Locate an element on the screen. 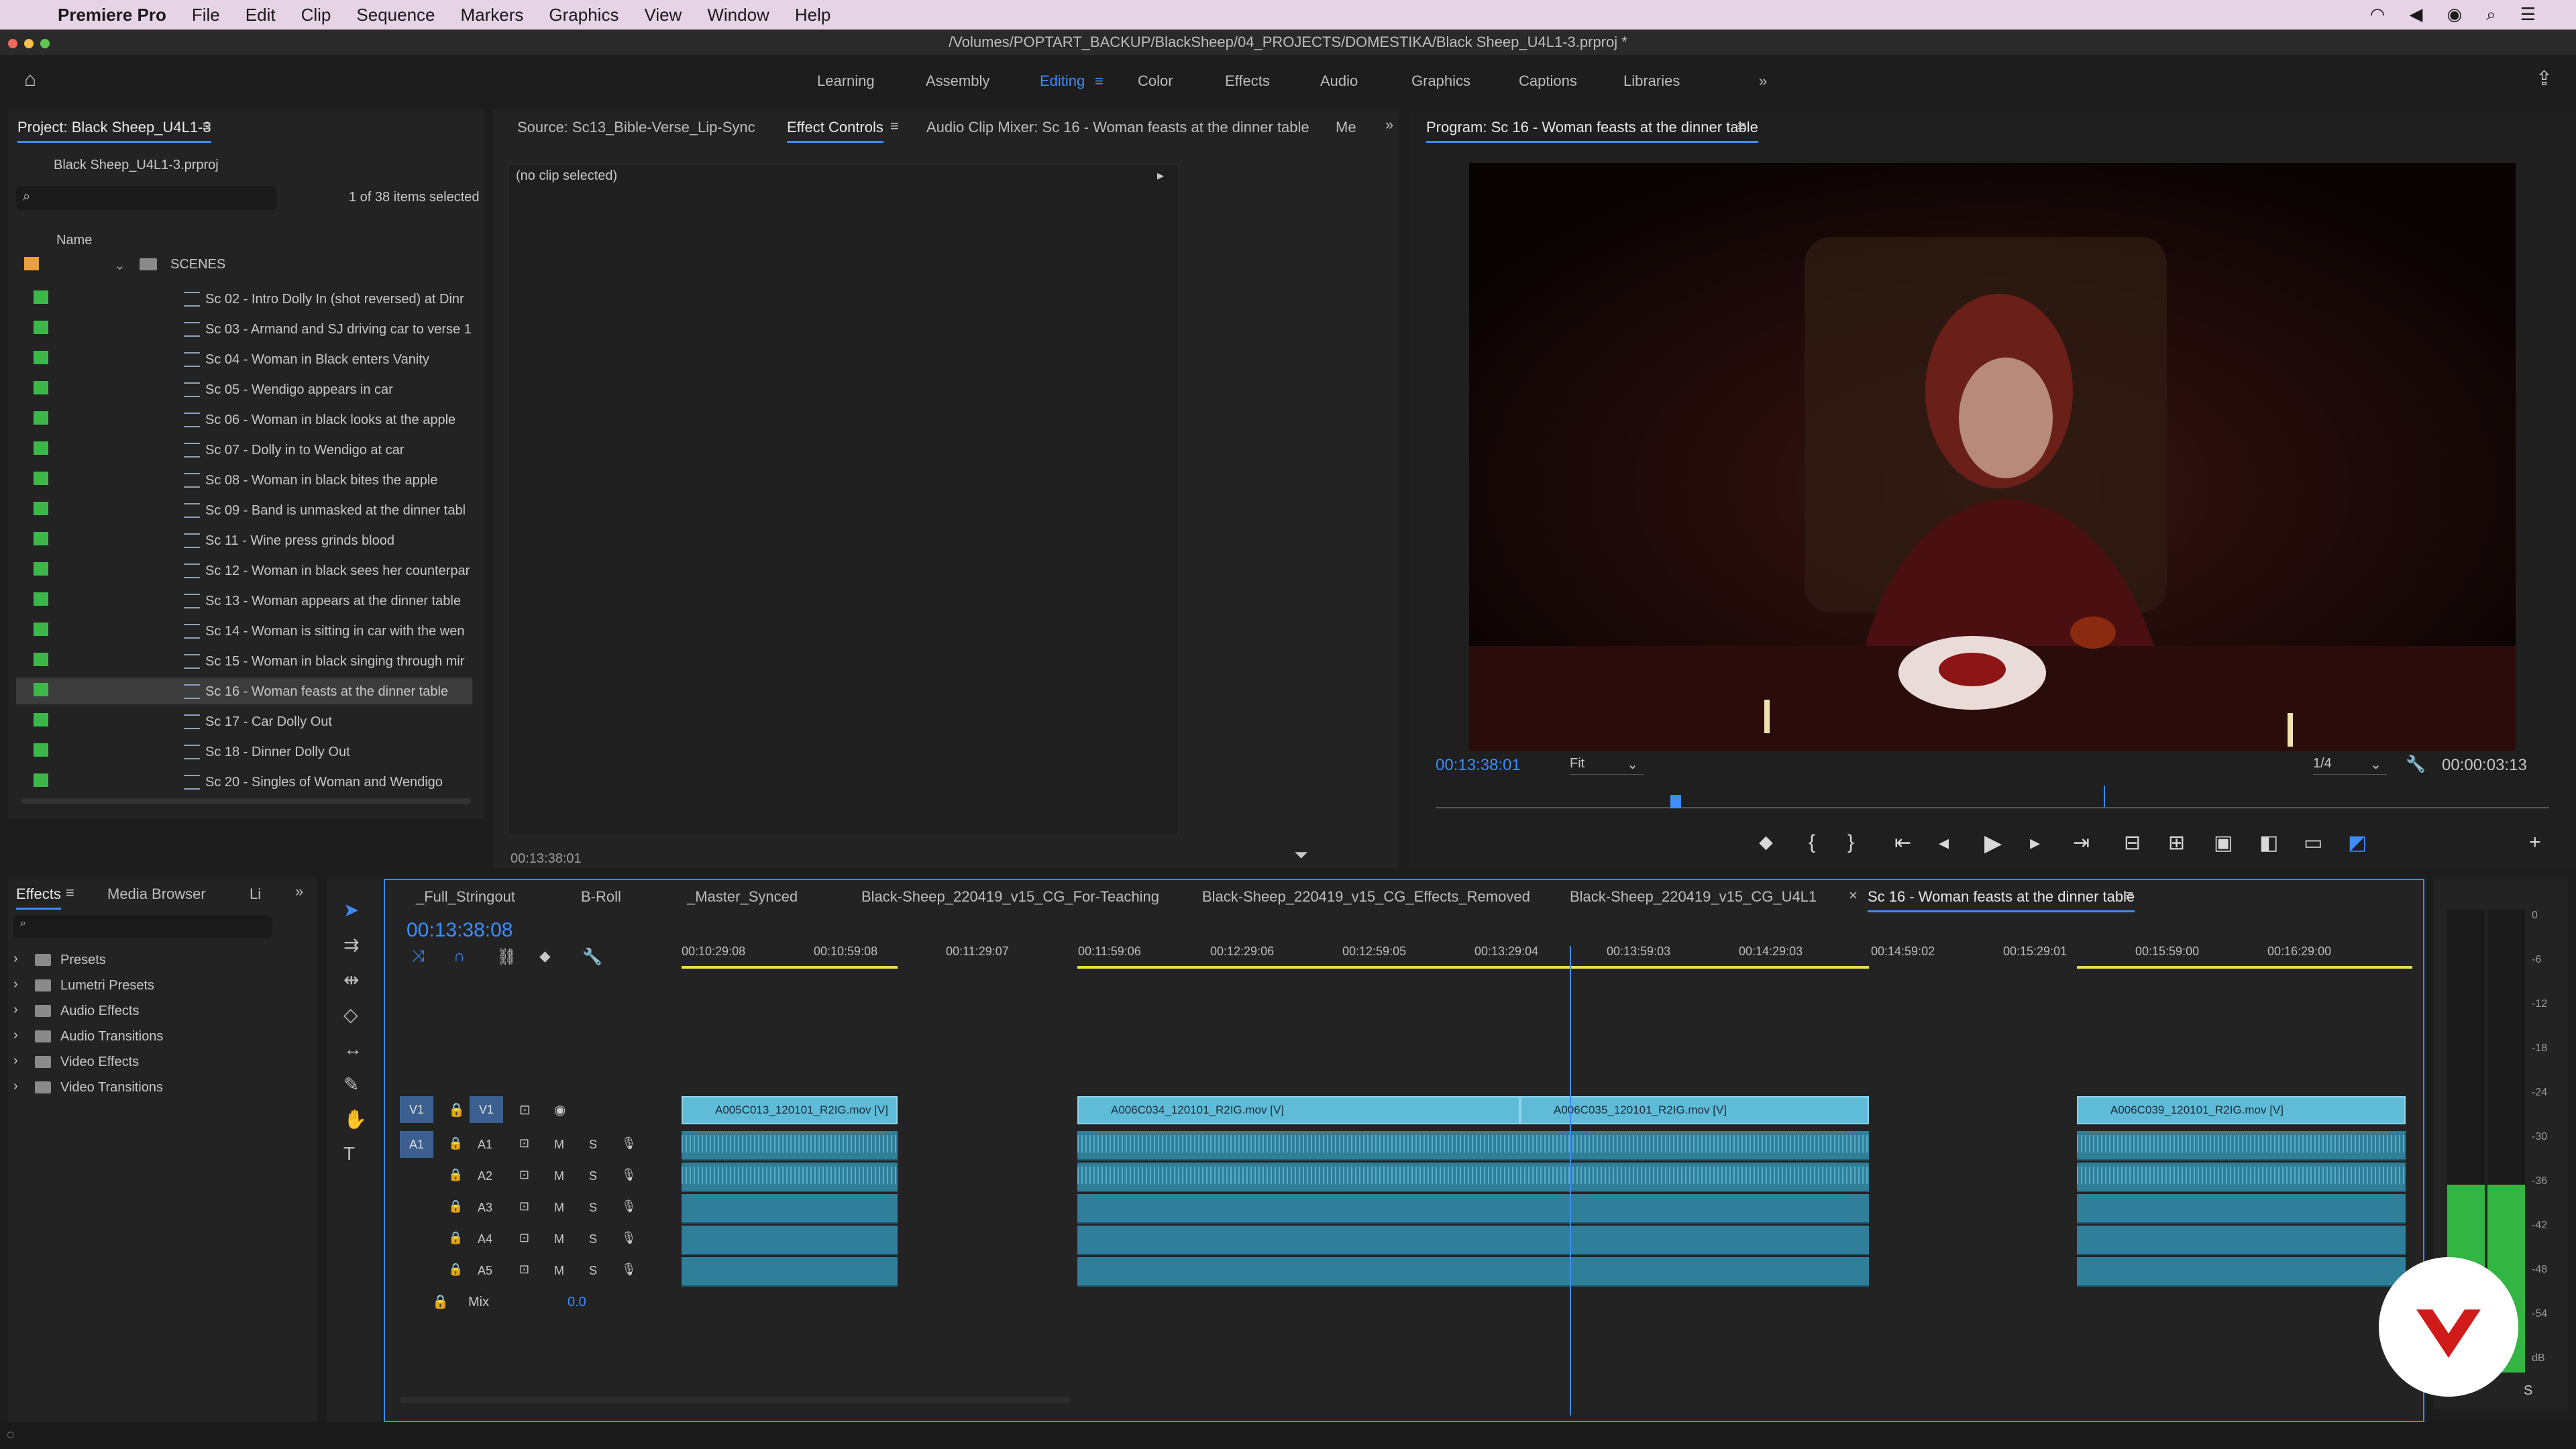 The width and height of the screenshot is (2576, 1449). button-editor-icon: + is located at coordinates (2535, 842).